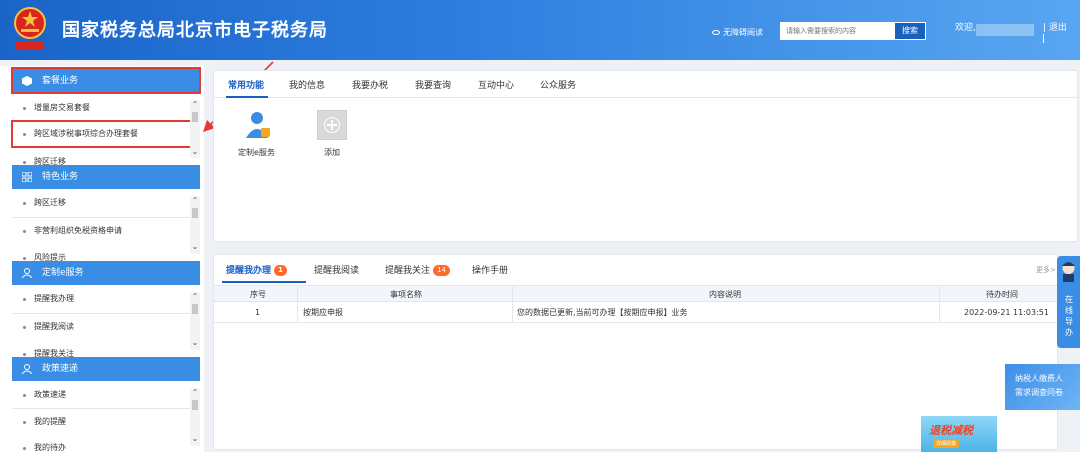  I want to click on section-header-feature: 特色业务, so click(106, 177).